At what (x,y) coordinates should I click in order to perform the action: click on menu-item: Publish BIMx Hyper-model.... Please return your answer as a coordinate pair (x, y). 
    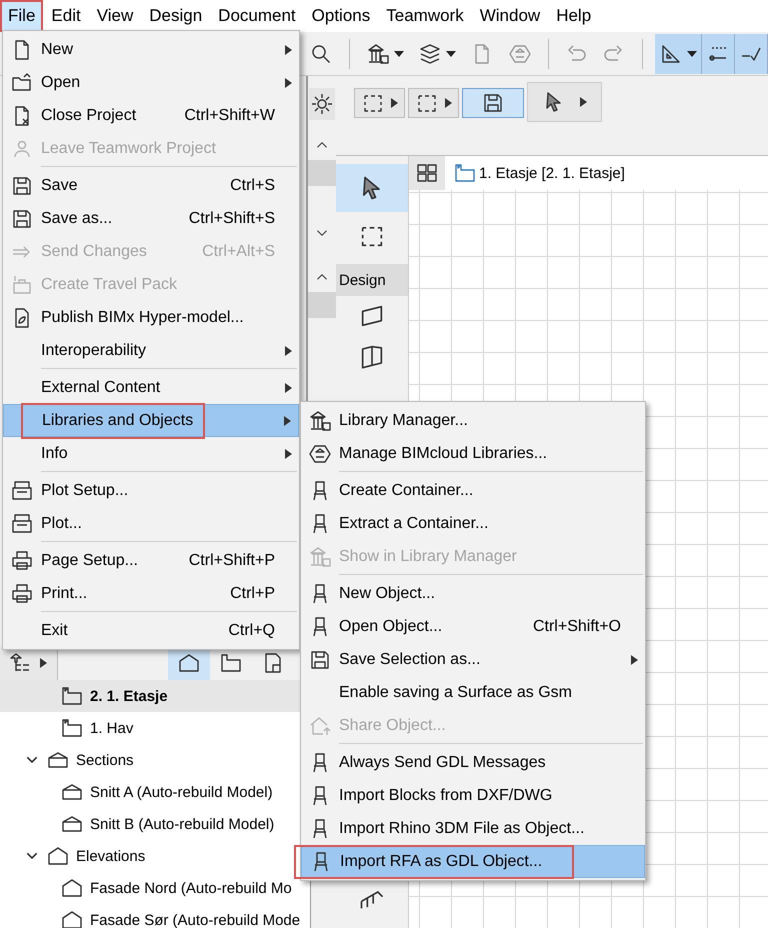
    Looking at the image, I should click on (151, 317).